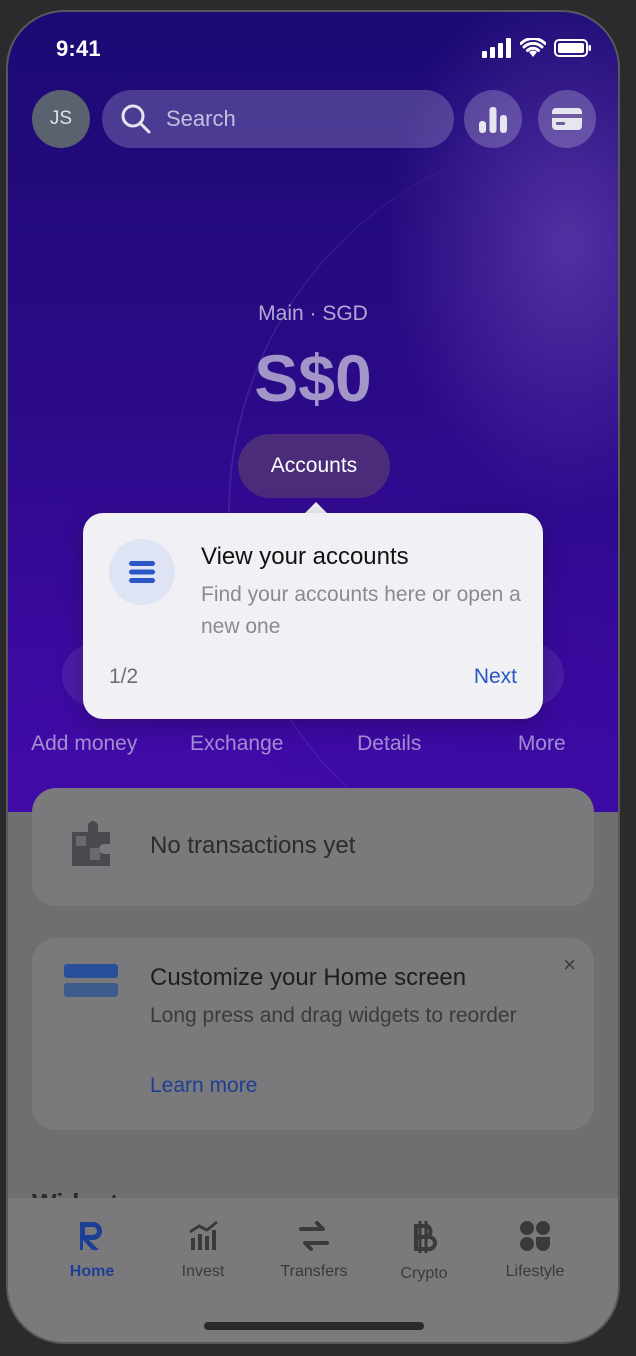 The height and width of the screenshot is (1356, 636). I want to click on transfer-arrows-icon, so click(314, 1236).